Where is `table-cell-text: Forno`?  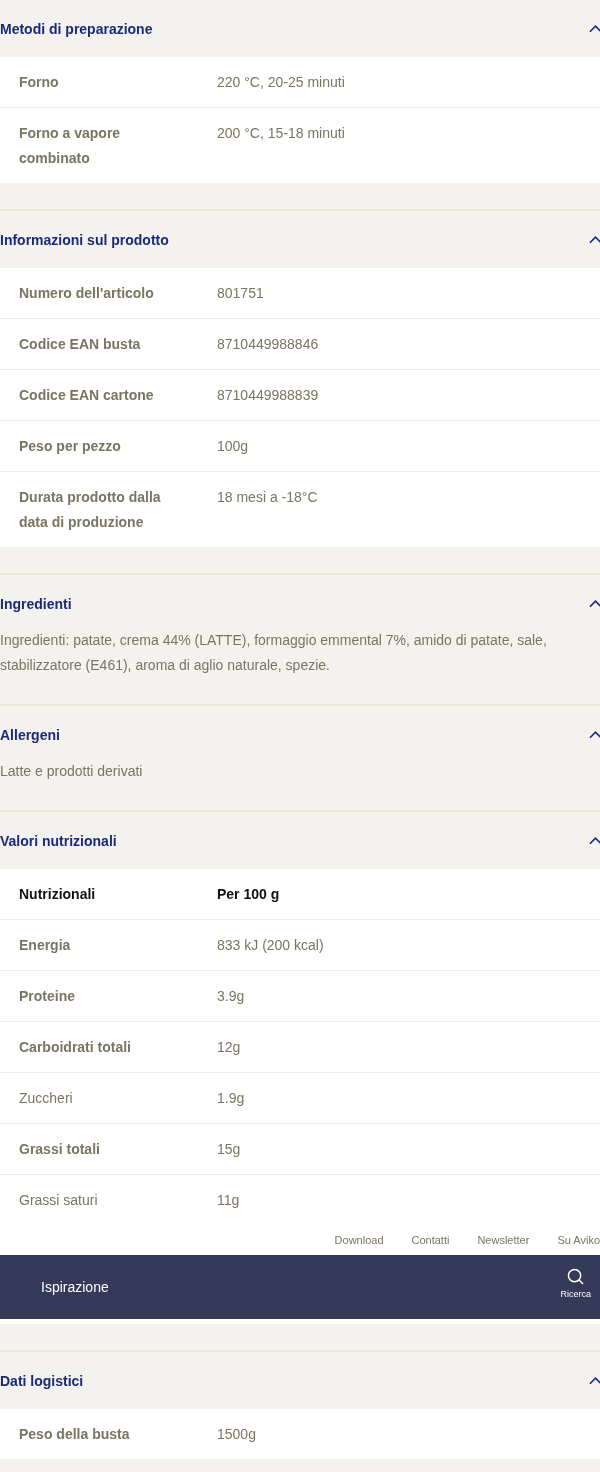 table-cell-text: Forno is located at coordinates (39, 82).